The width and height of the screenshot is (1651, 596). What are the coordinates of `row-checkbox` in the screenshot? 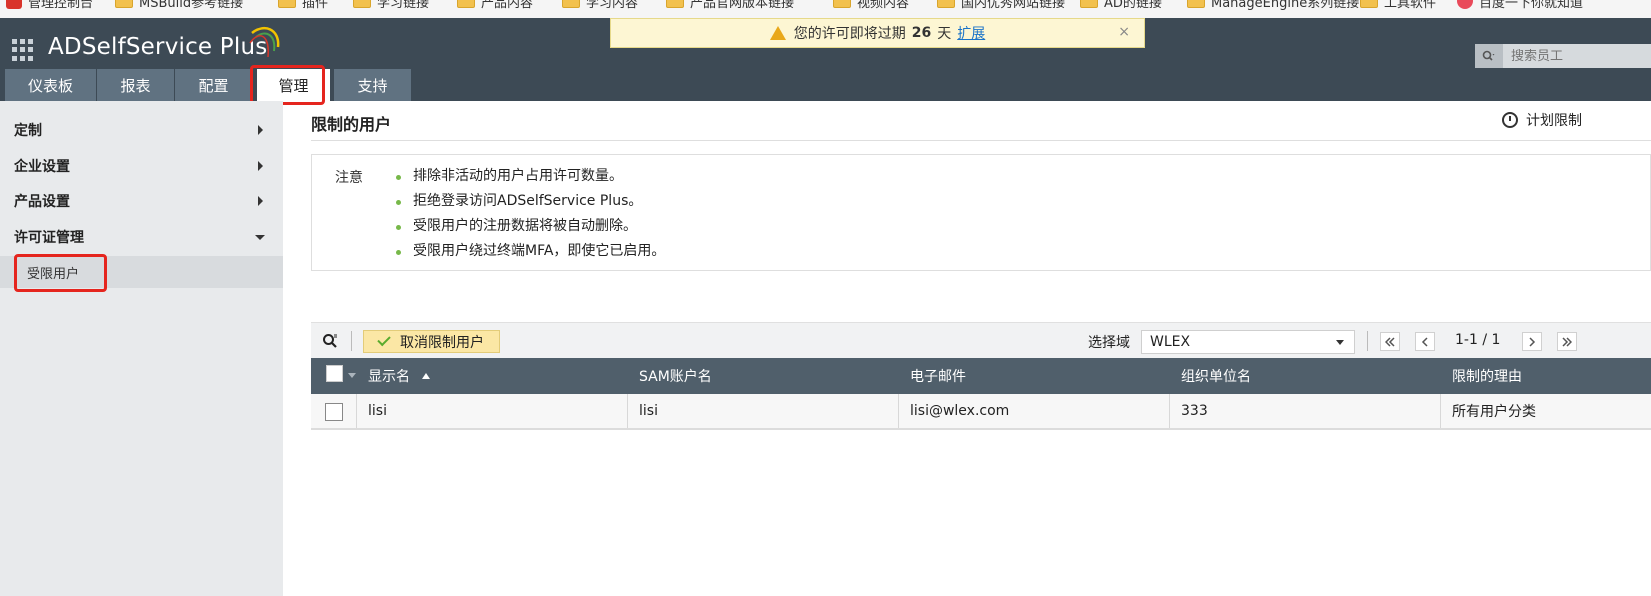 It's located at (334, 412).